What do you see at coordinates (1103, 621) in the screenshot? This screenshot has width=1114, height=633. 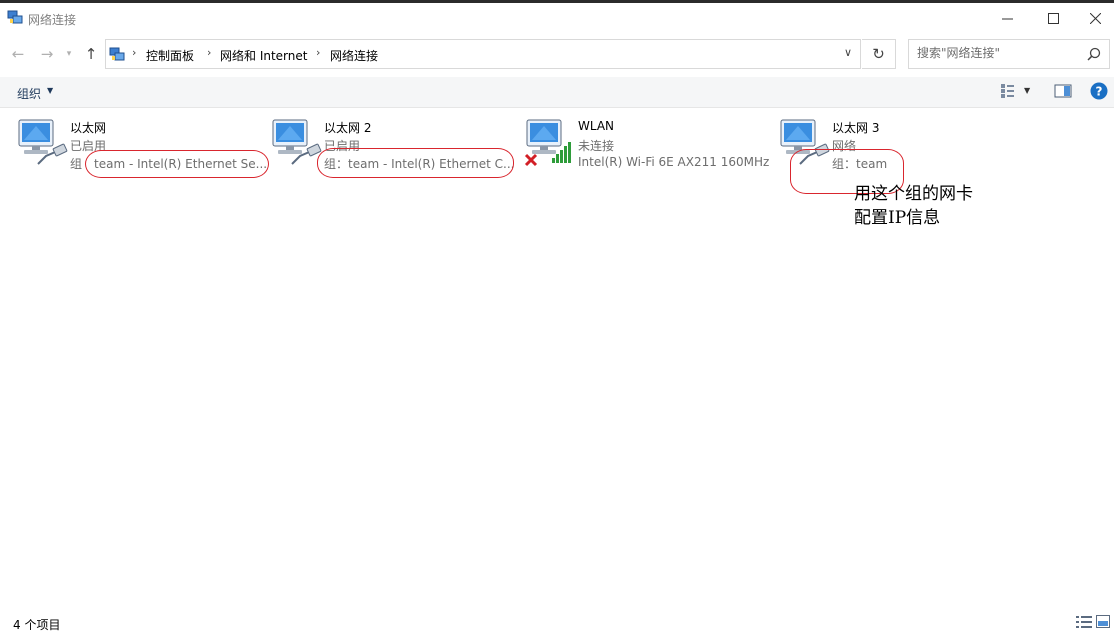 I see `tiles-view-icon` at bounding box center [1103, 621].